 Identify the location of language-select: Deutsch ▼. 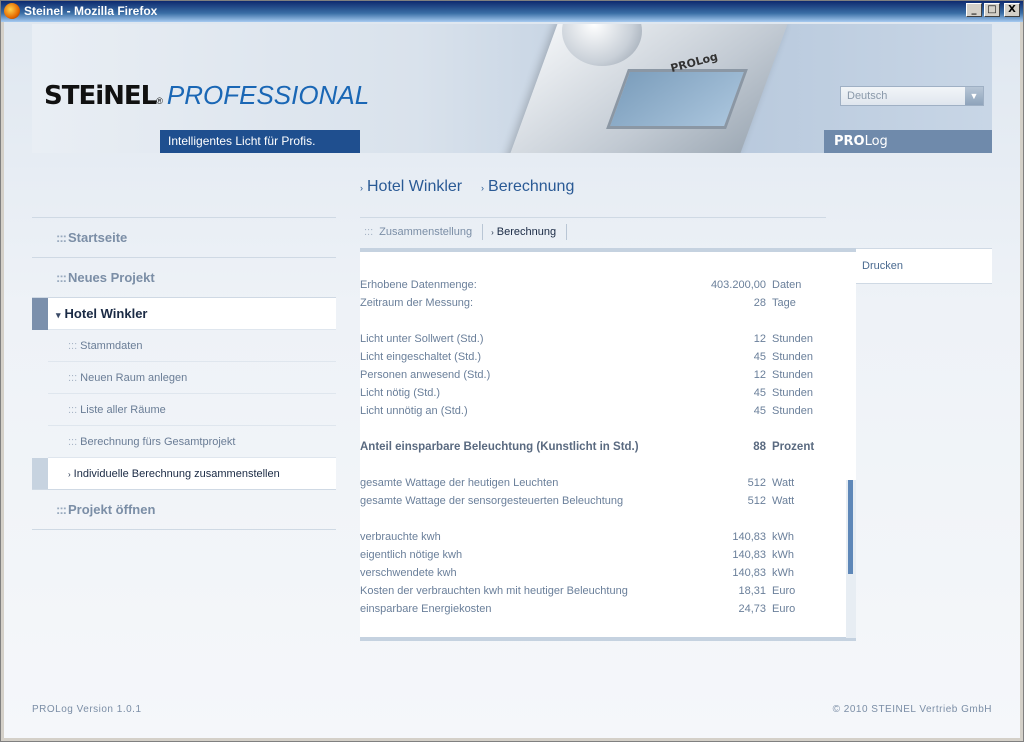
(912, 96).